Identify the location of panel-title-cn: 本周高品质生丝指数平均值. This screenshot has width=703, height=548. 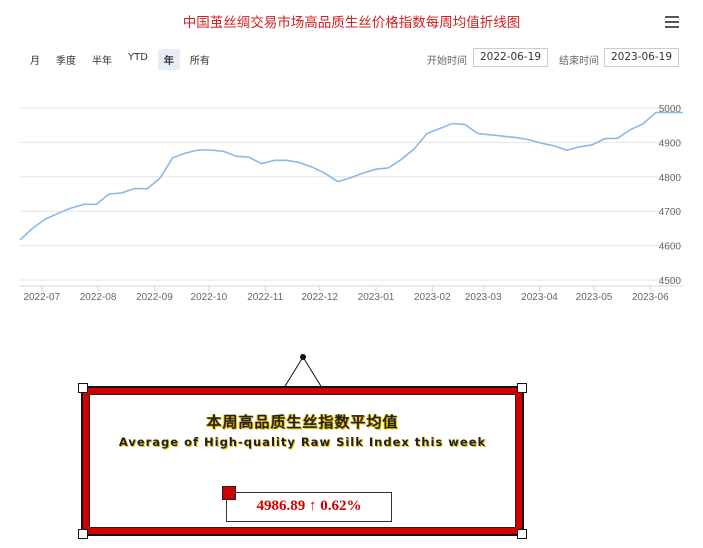
(302, 422).